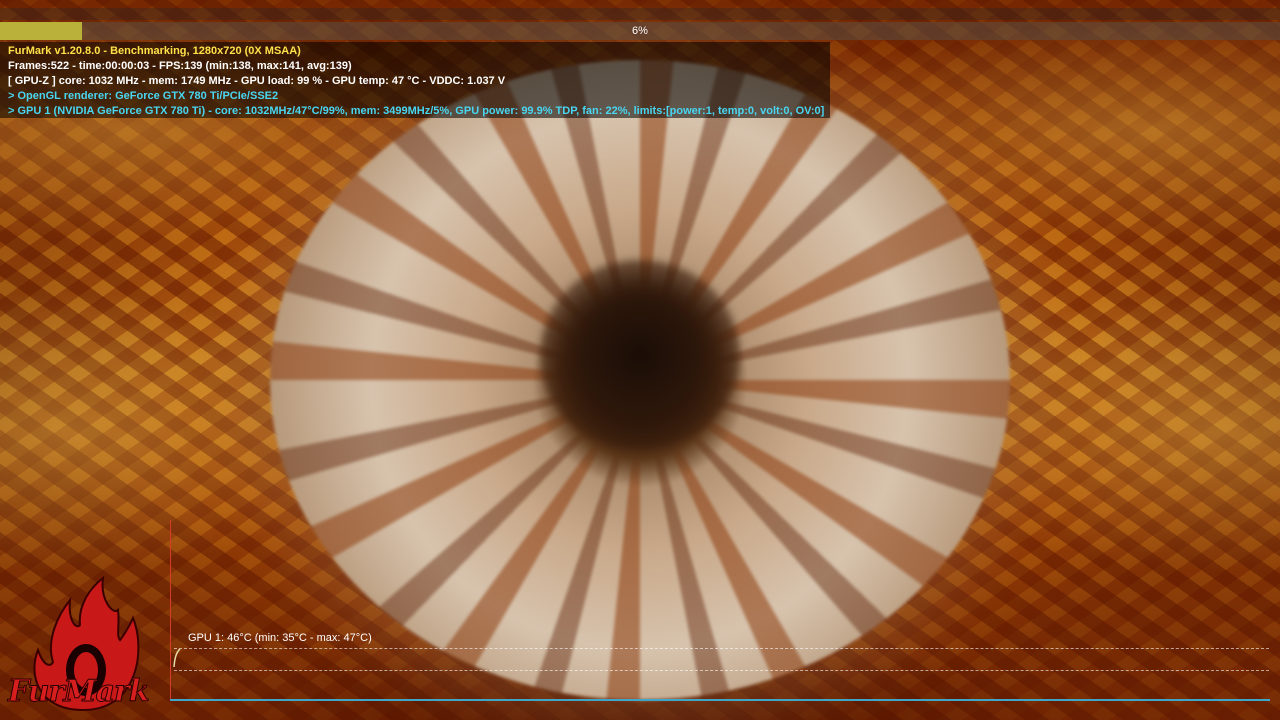 The width and height of the screenshot is (1280, 720). I want to click on temperature-curve, so click(177, 658).